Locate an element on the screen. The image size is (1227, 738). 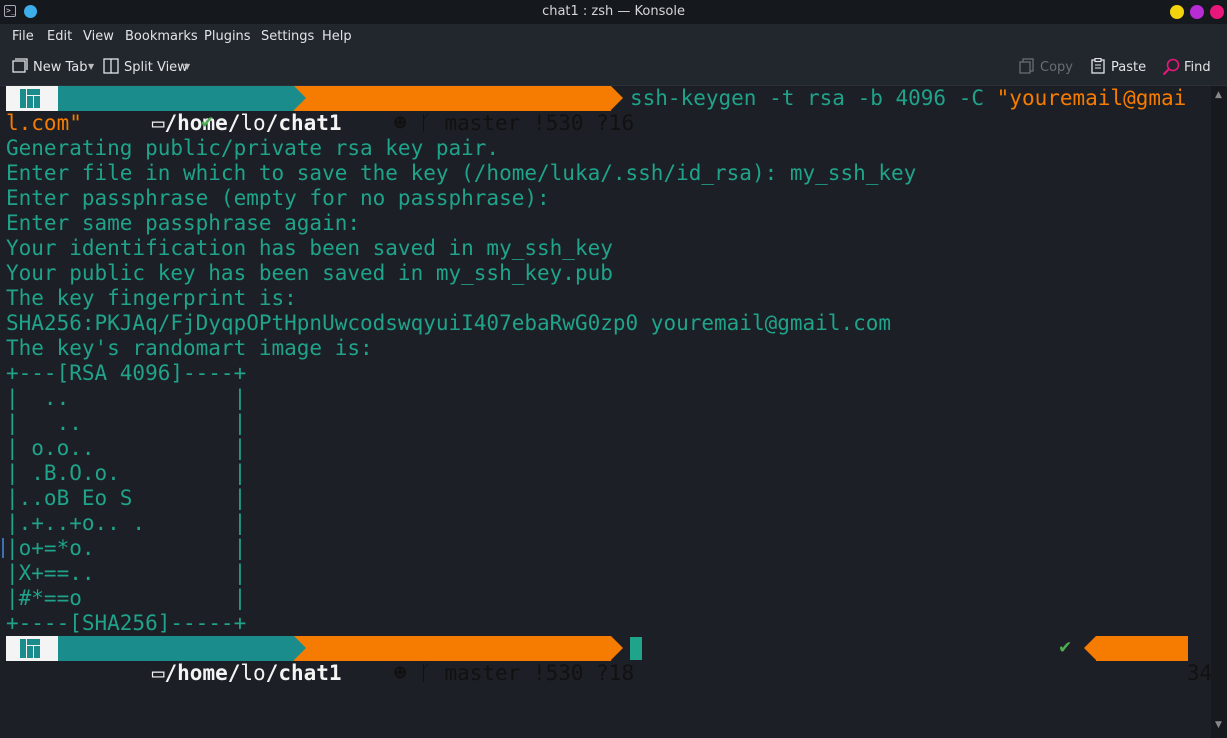
git-status: master !530 ?16 is located at coordinates (539, 123).